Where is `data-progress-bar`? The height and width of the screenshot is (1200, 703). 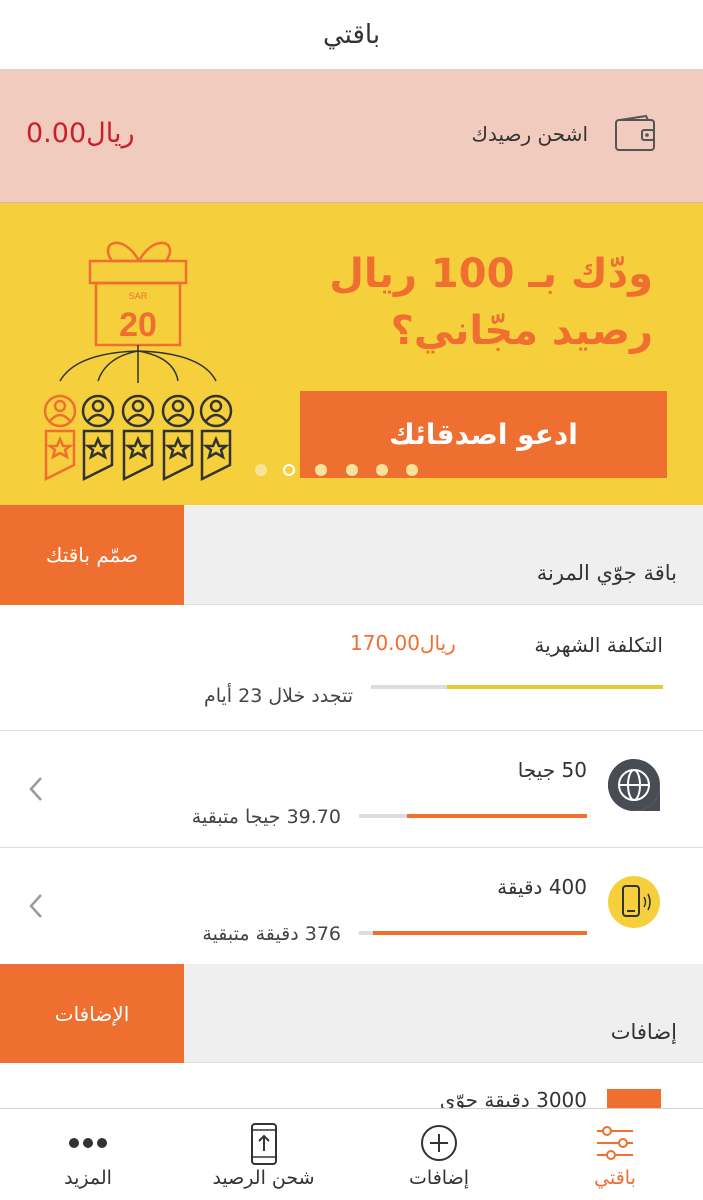
data-progress-bar is located at coordinates (473, 816).